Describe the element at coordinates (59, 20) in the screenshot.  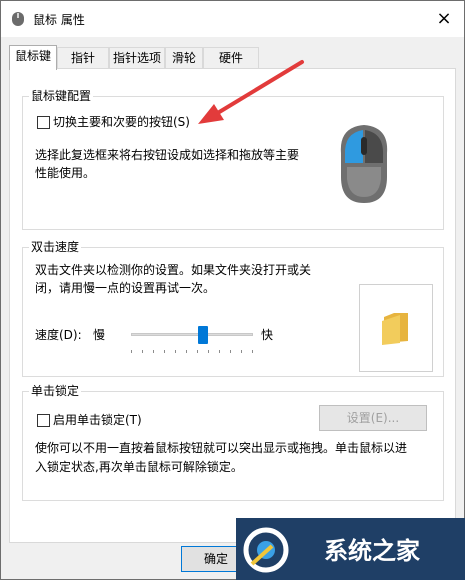
I see `window-title: 鼠标 属性` at that location.